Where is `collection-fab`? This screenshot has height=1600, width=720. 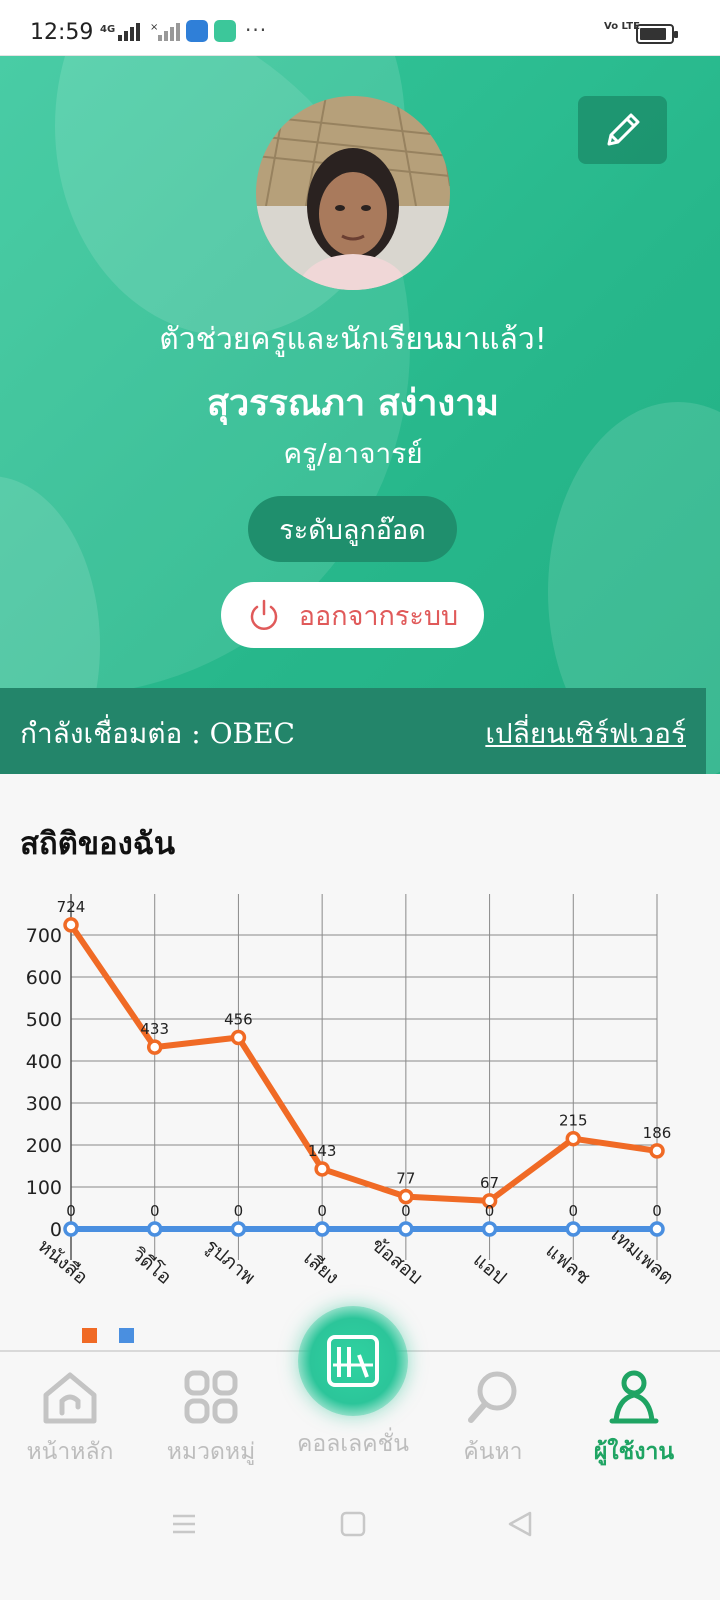
collection-fab is located at coordinates (353, 1361).